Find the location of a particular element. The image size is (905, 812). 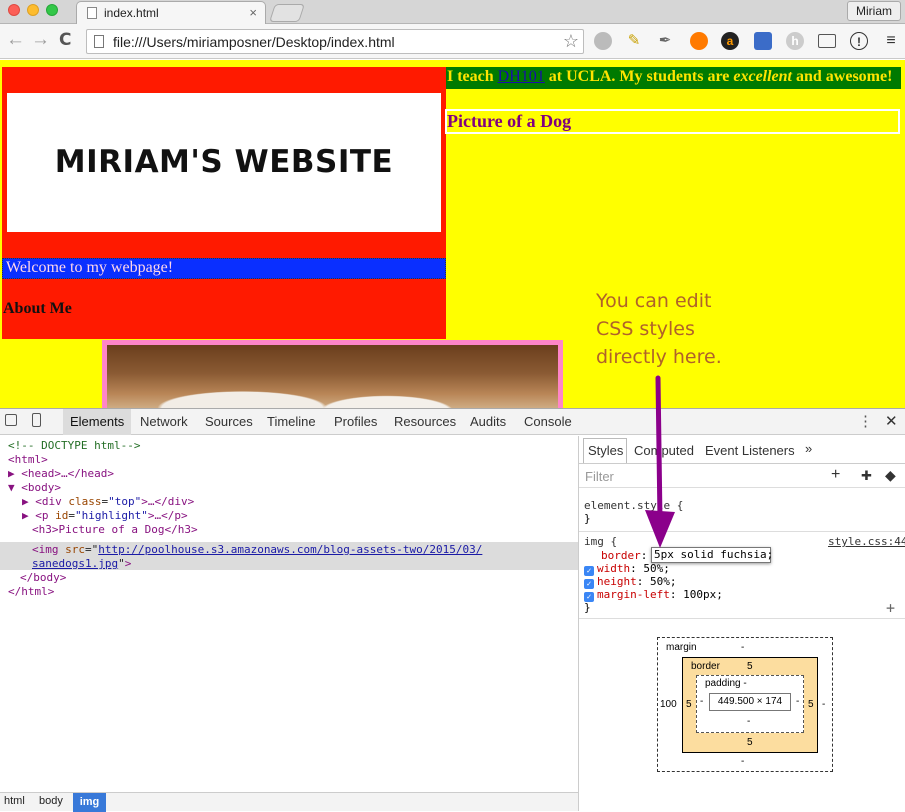

crumb-html: html is located at coordinates (14, 801).